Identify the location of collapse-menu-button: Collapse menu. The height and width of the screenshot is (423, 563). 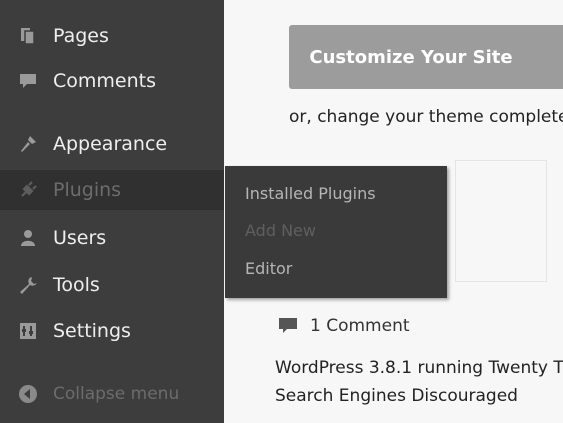
(112, 394).